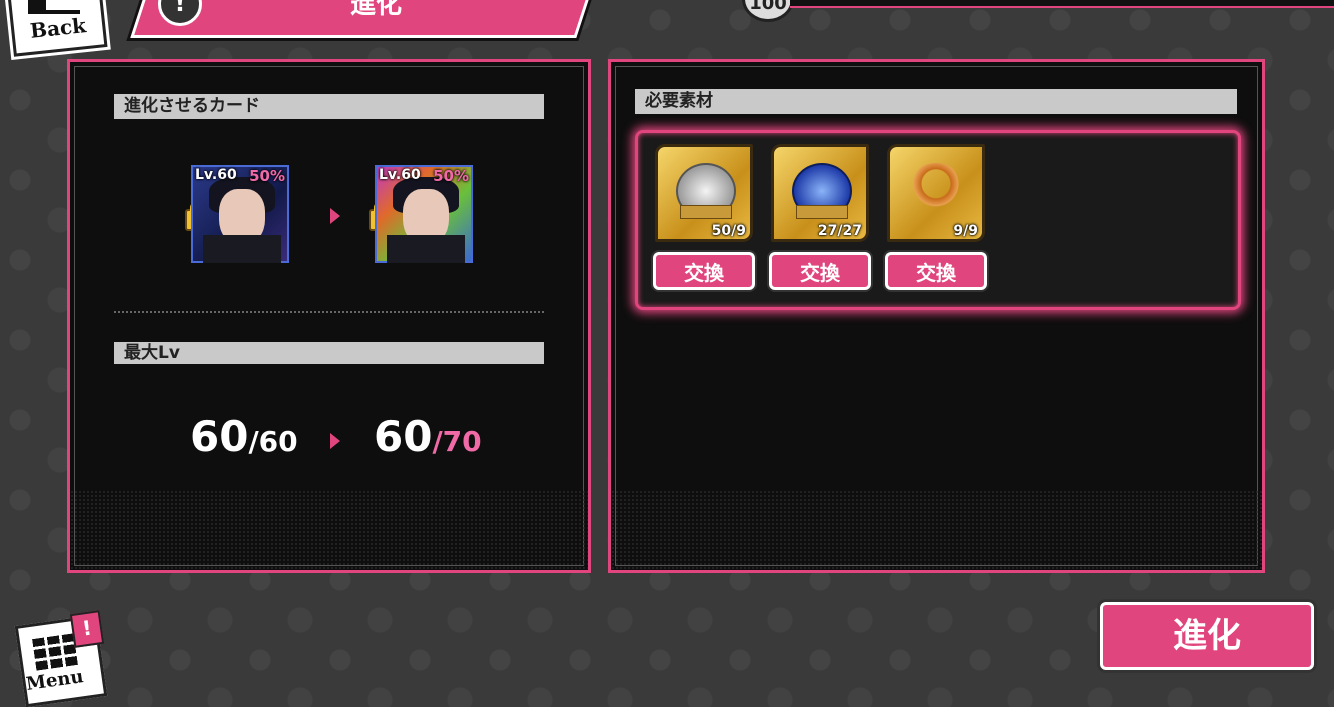 This screenshot has height=707, width=1334. I want to click on coin-badge: 100, so click(768, 11).